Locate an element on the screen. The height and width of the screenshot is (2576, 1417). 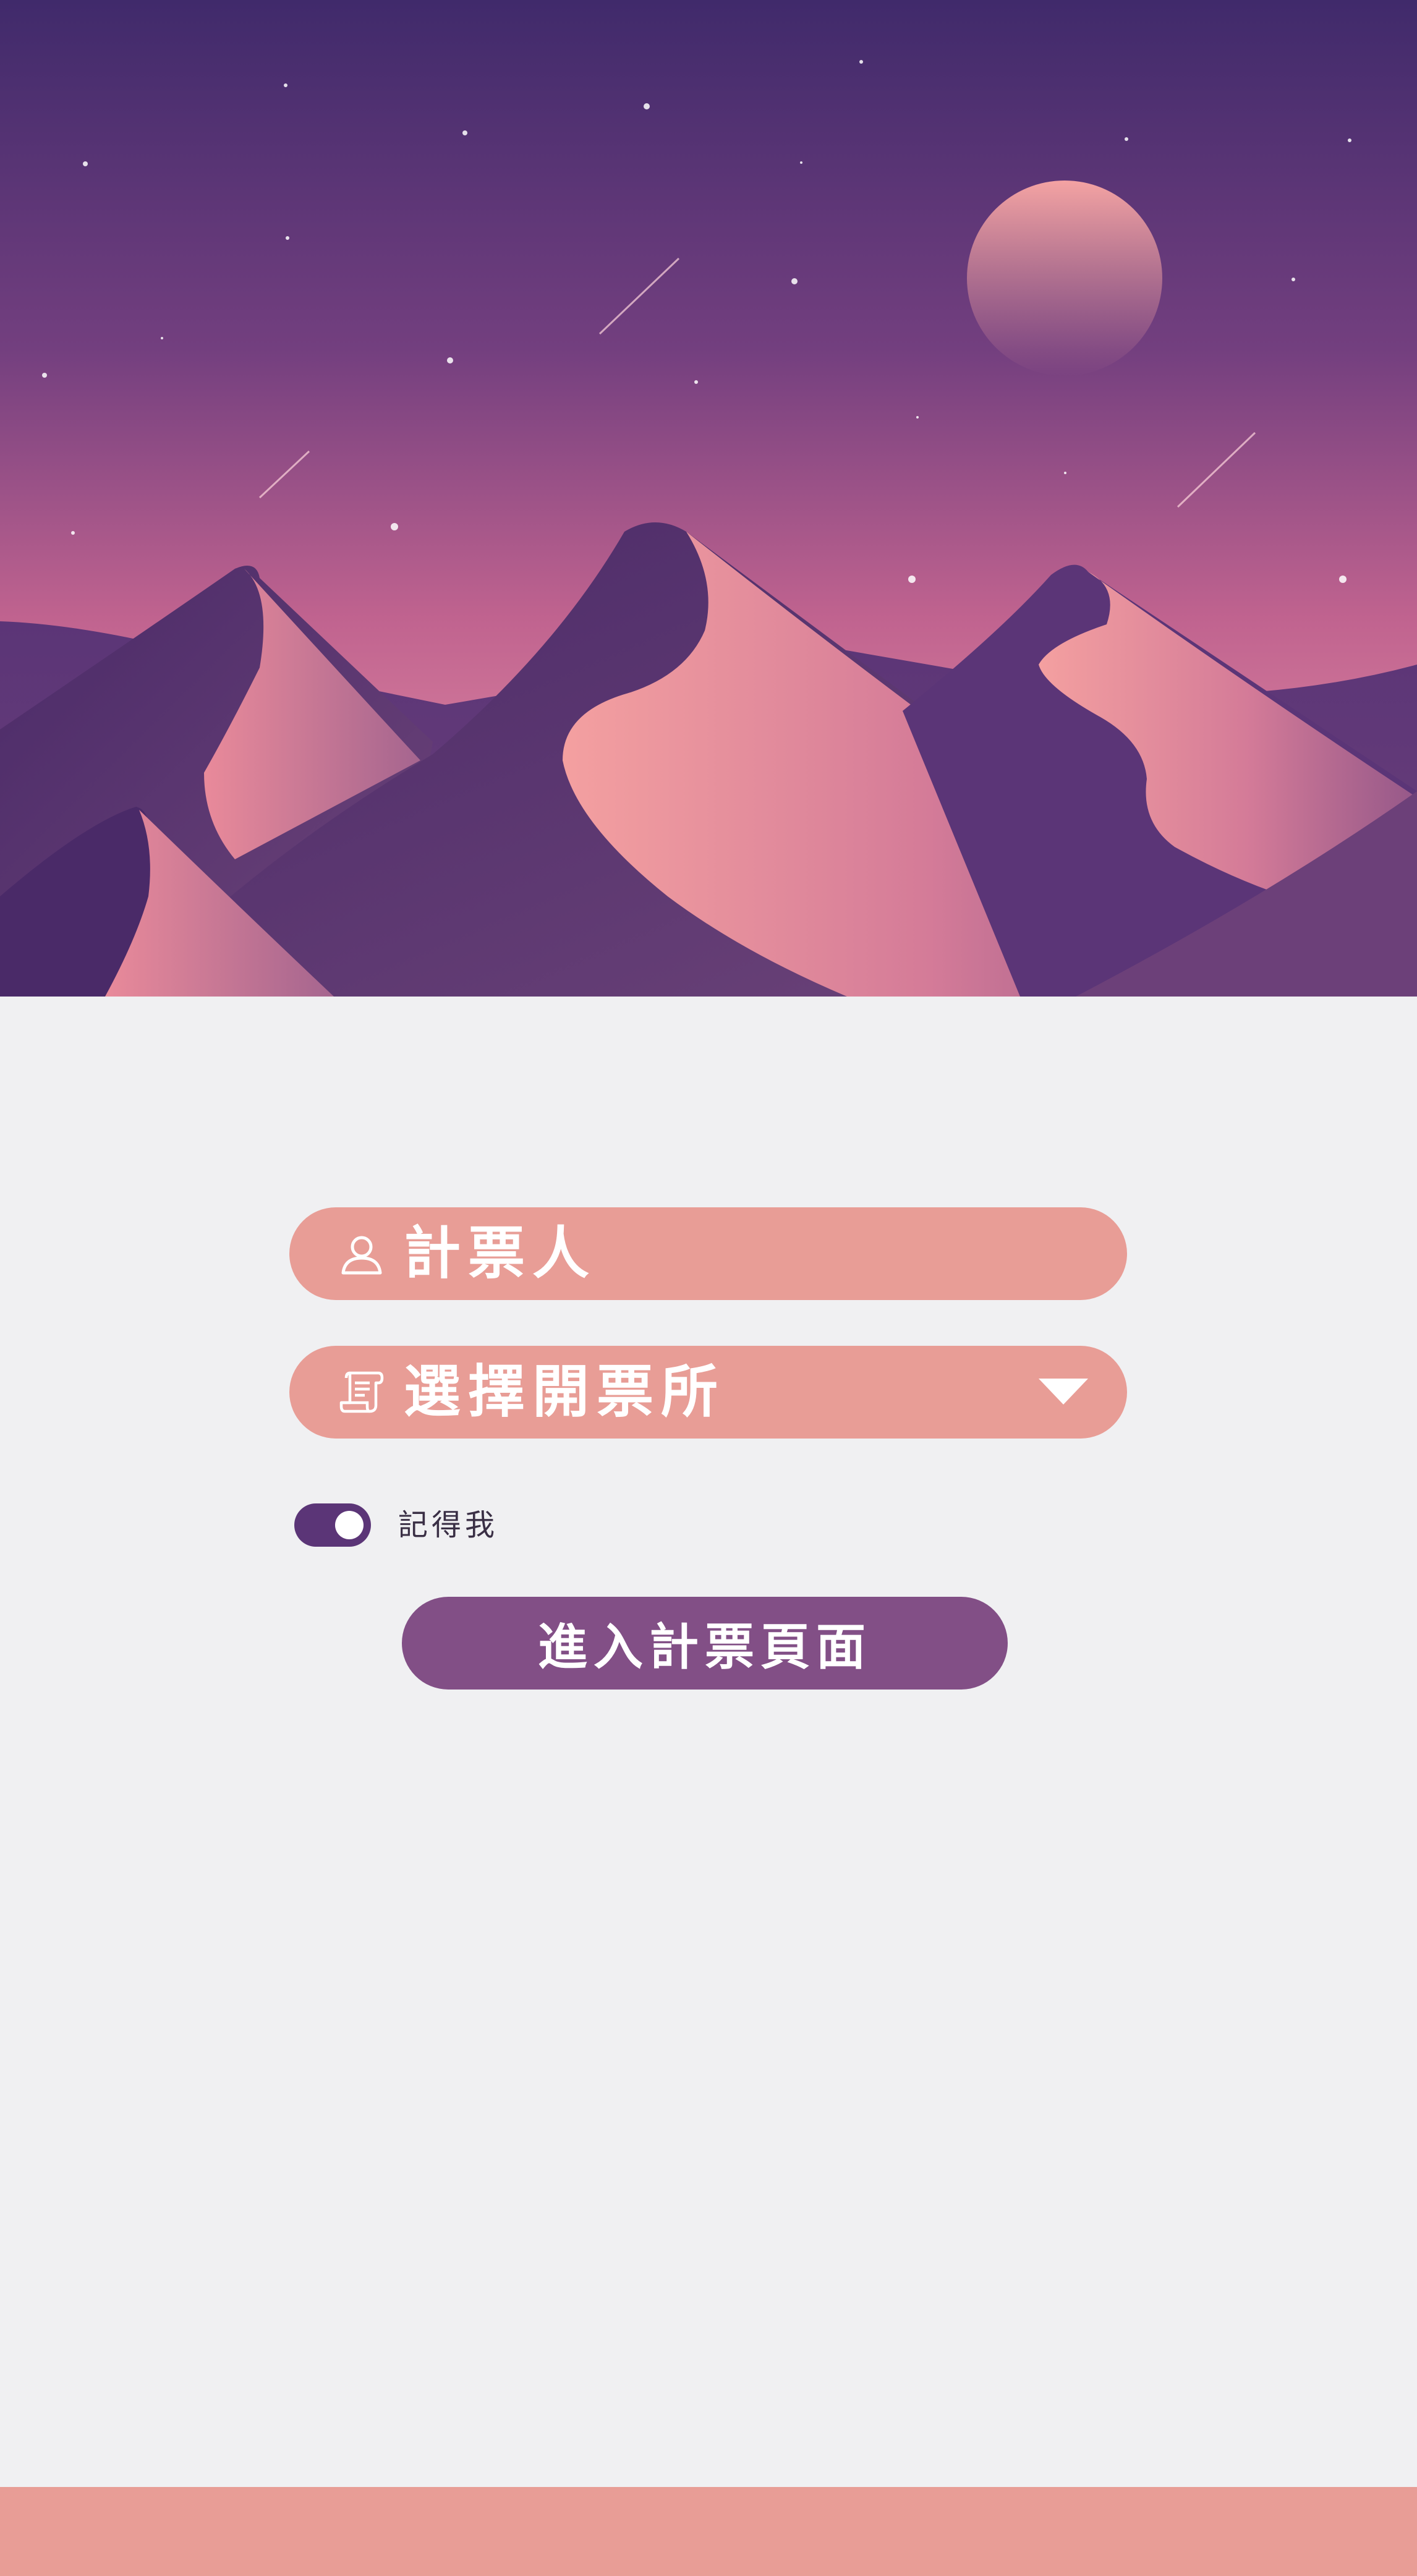
toggle-knob is located at coordinates (350, 1525).